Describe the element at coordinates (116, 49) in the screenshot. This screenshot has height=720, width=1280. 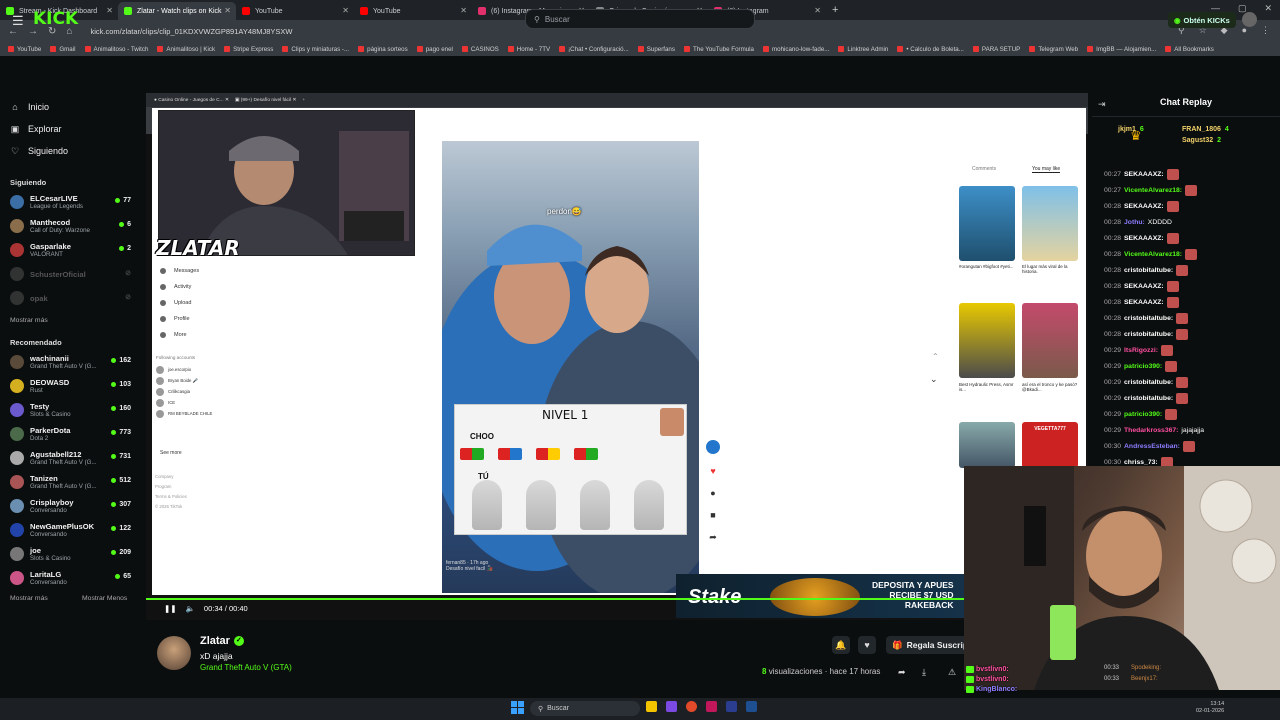
I see `bookmark-item: Animalitoso - Twitch` at that location.